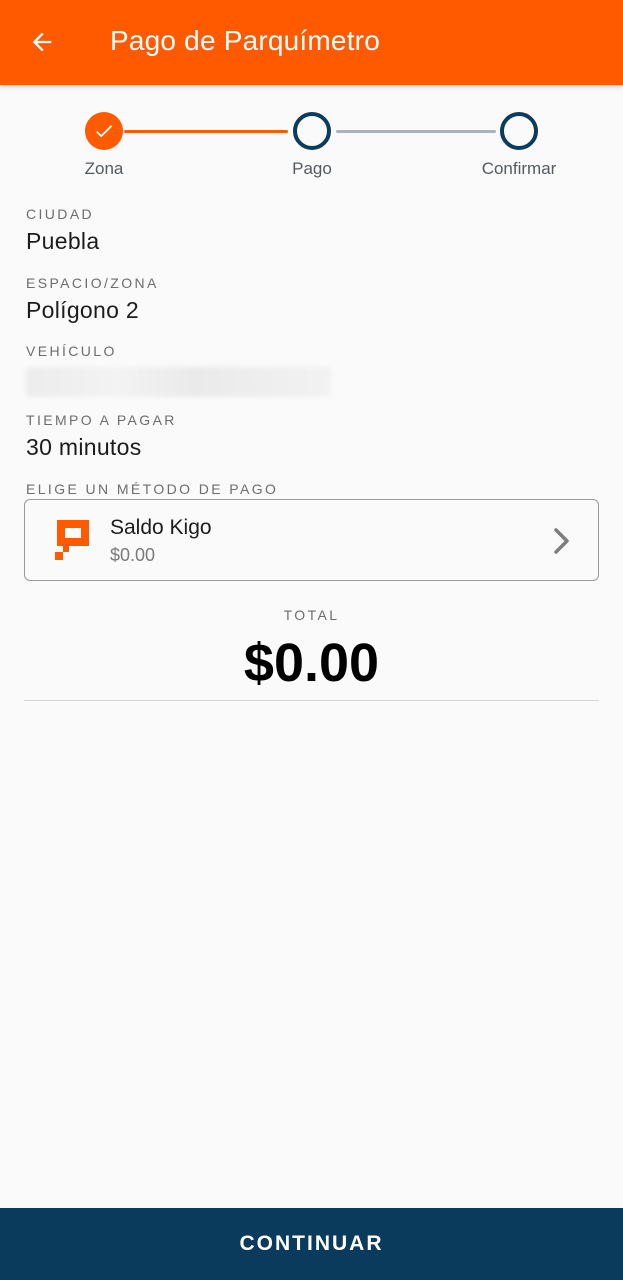  Describe the element at coordinates (311, 540) in the screenshot. I see `payment-method-card: Saldo Kigo $0.00` at that location.